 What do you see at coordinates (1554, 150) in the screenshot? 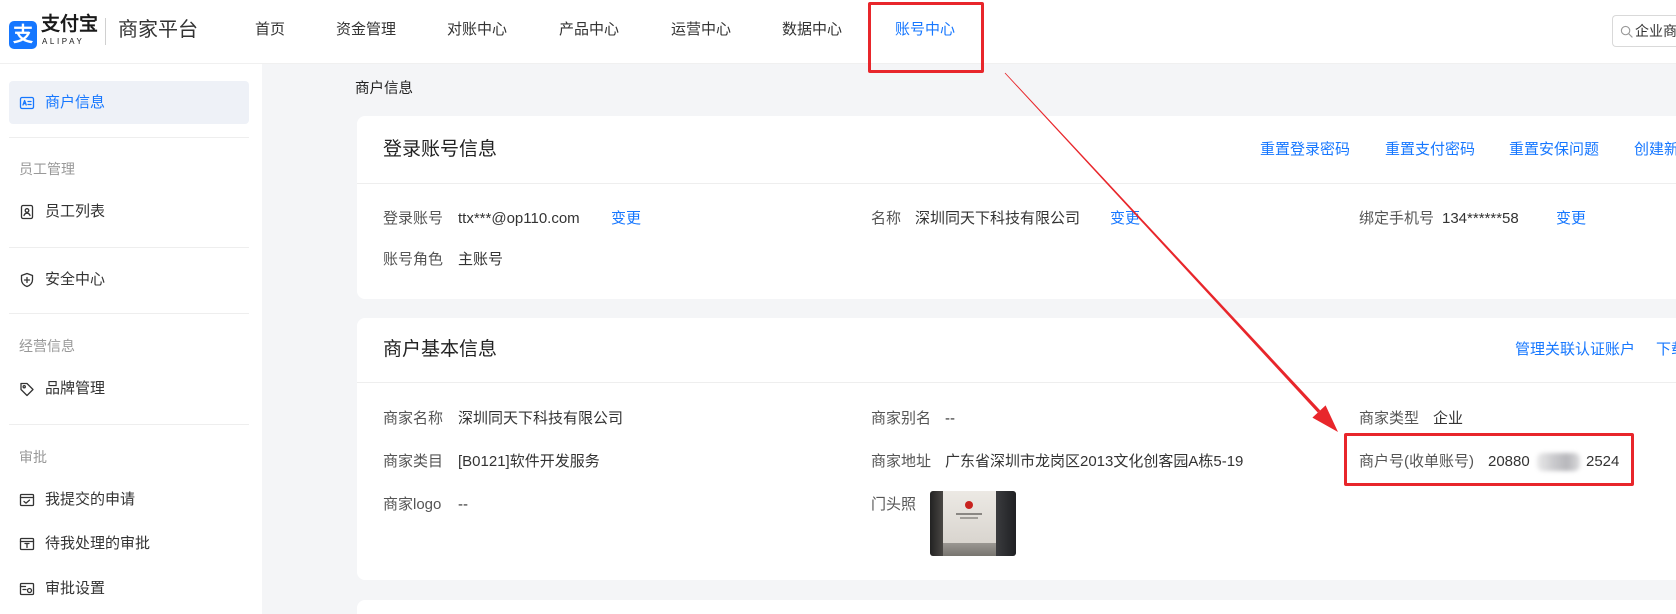
I see `reset-security-question-link: 重置安保问题` at bounding box center [1554, 150].